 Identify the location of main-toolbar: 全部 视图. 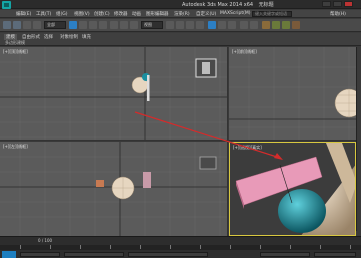
(180, 25).